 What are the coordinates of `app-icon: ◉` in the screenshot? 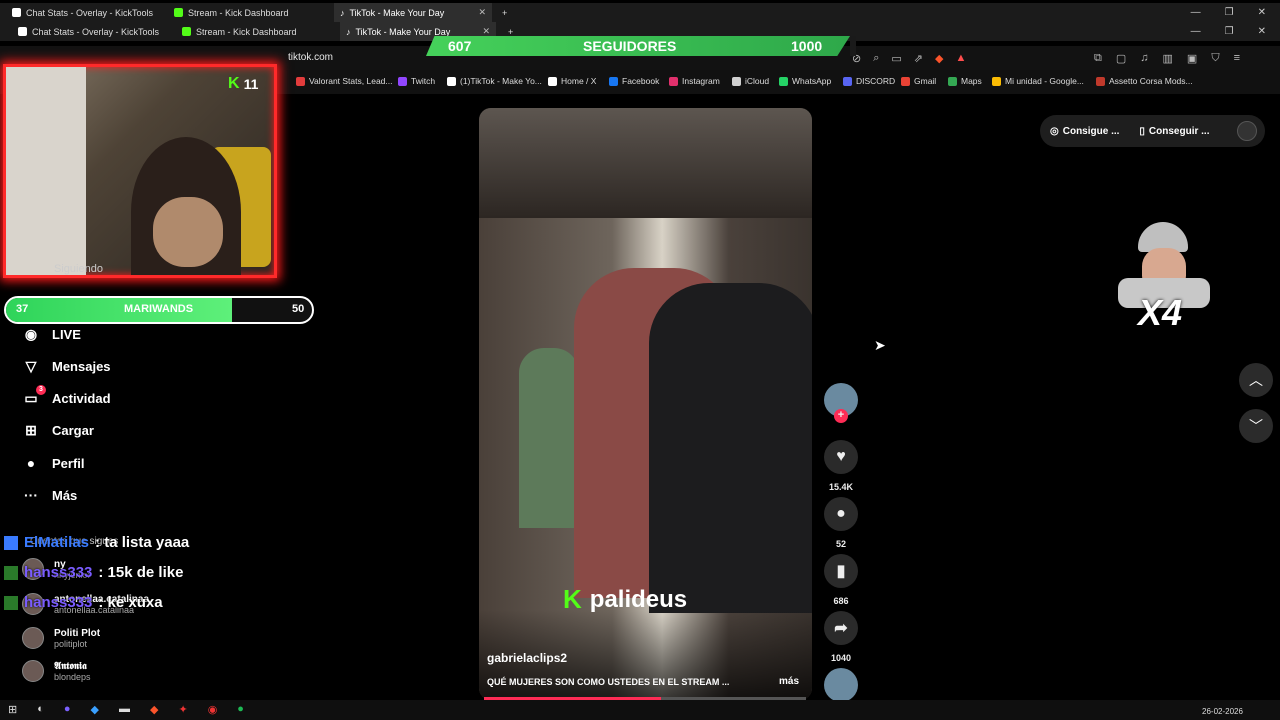 It's located at (213, 709).